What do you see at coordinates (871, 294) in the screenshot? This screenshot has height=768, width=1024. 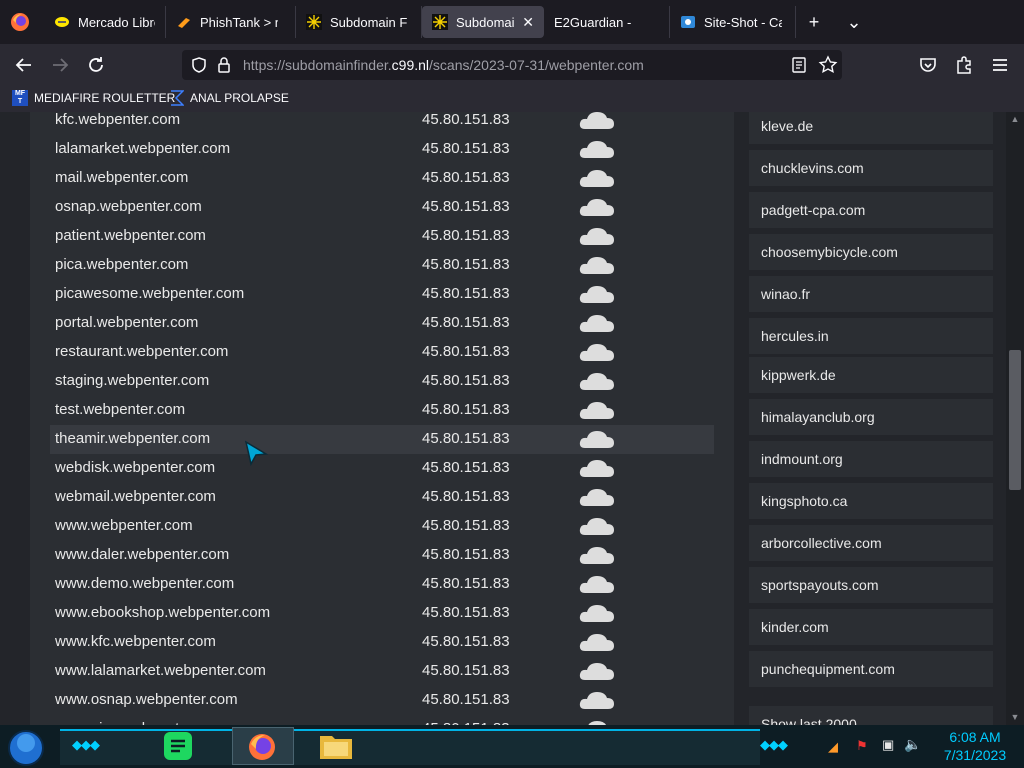 I see `recent-scan-item: winao.fr` at bounding box center [871, 294].